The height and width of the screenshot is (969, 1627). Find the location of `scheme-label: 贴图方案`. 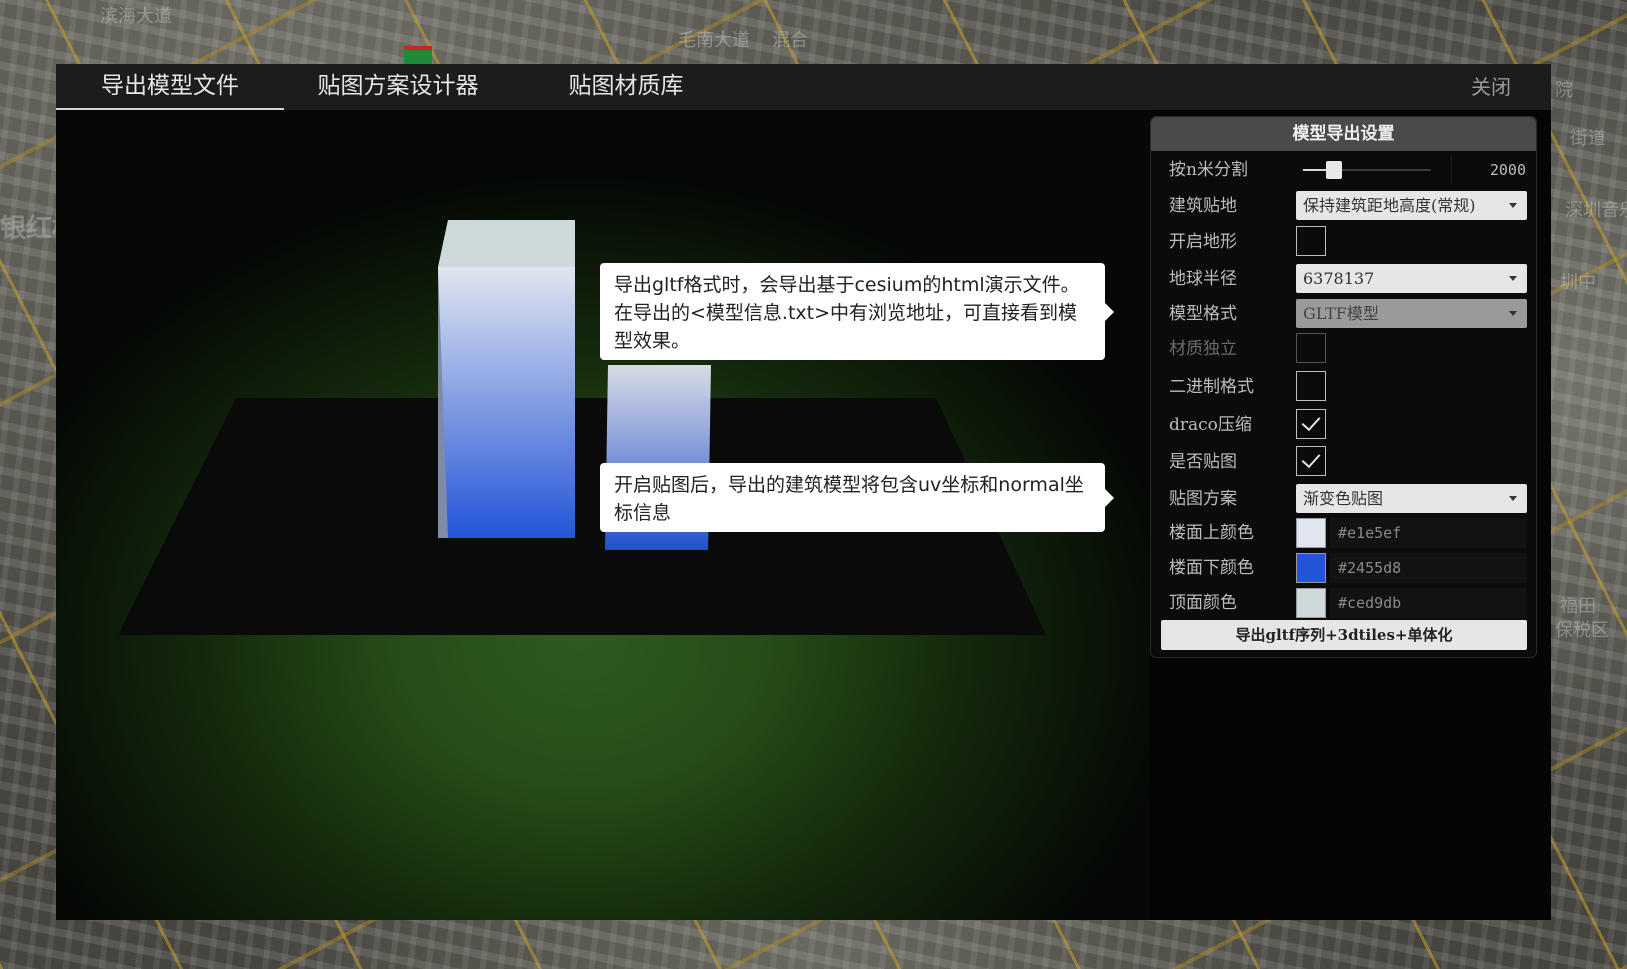

scheme-label: 贴图方案 is located at coordinates (1203, 499).